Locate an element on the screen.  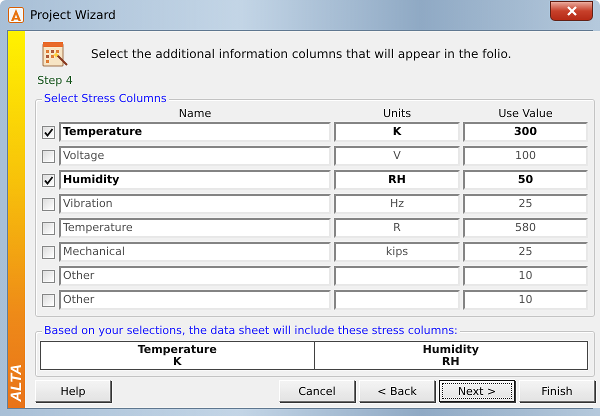
value-field: 580 is located at coordinates (525, 228).